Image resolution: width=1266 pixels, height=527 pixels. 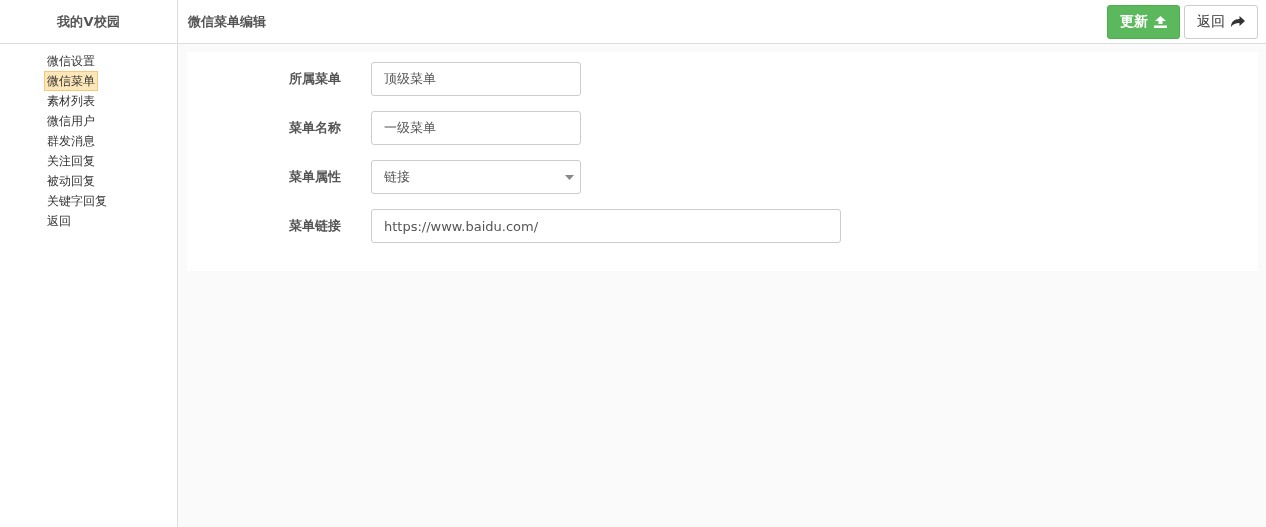 I want to click on field-label: 所属菜单, so click(x=314, y=79).